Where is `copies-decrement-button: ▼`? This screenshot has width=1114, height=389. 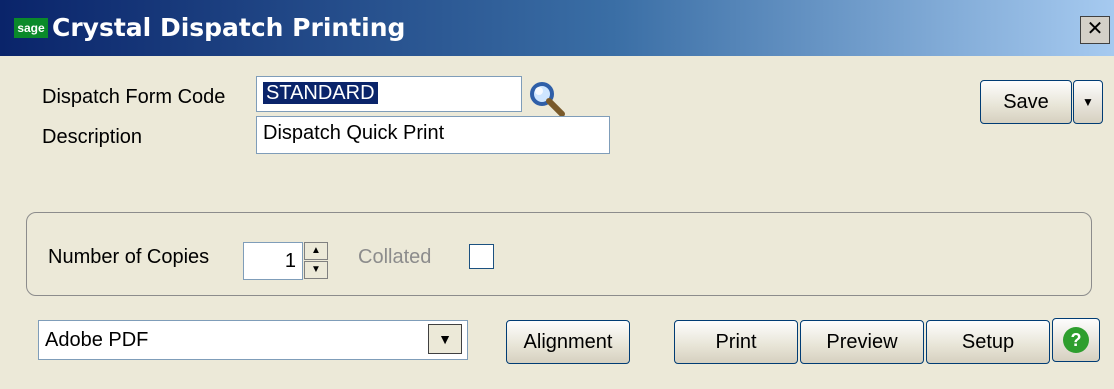 copies-decrement-button: ▼ is located at coordinates (316, 270).